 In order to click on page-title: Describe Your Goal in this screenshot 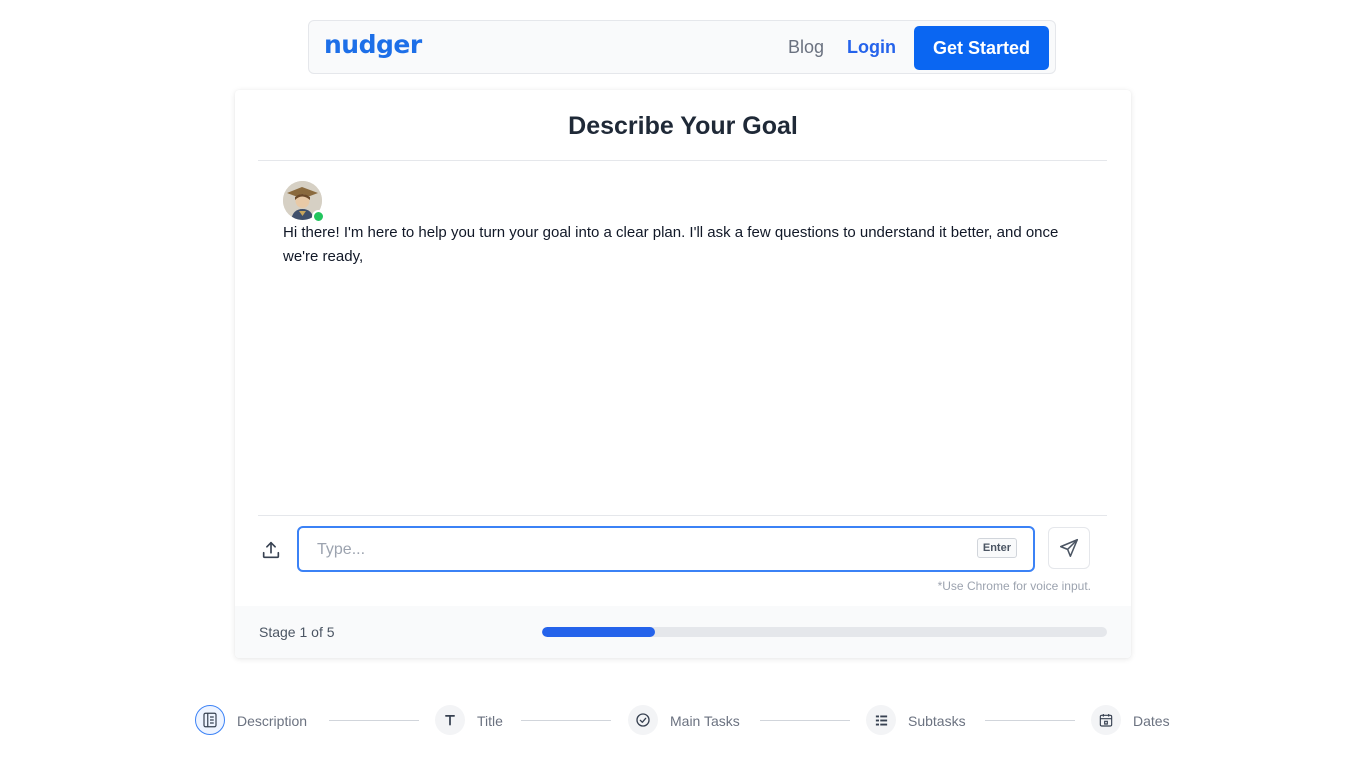, I will do `click(683, 126)`.